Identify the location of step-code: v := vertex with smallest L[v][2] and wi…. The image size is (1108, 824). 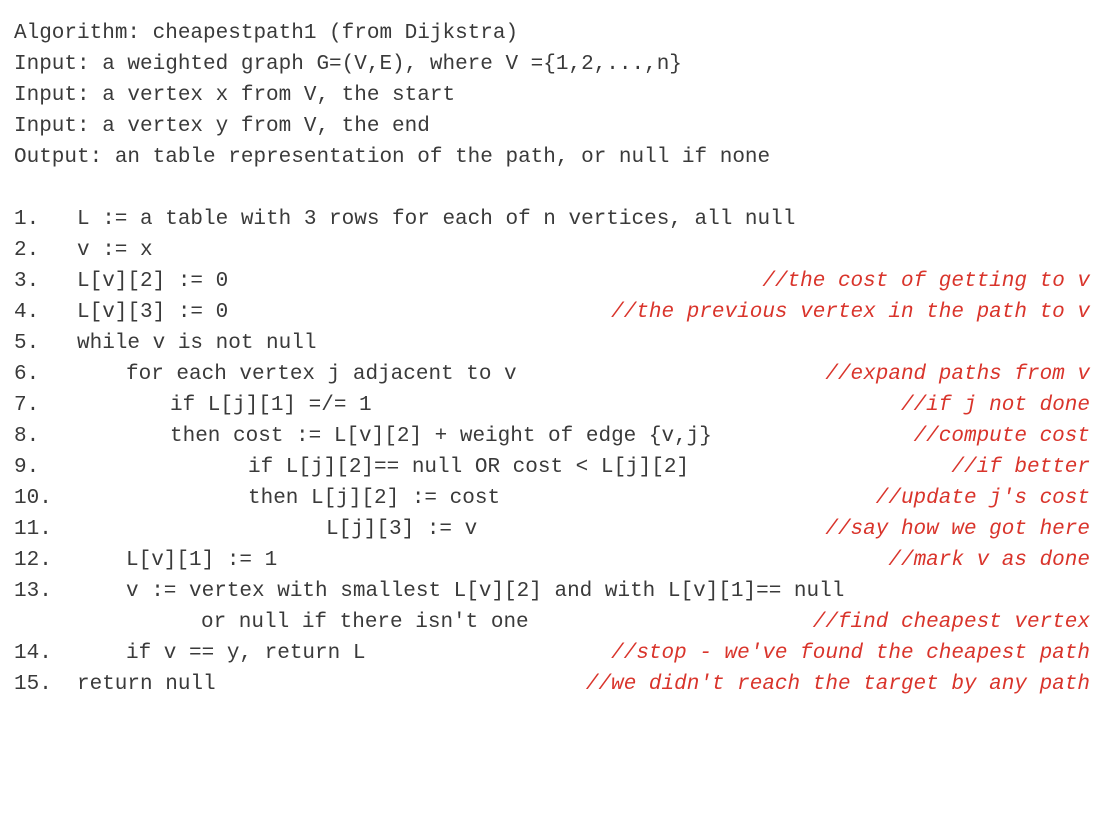
(485, 591).